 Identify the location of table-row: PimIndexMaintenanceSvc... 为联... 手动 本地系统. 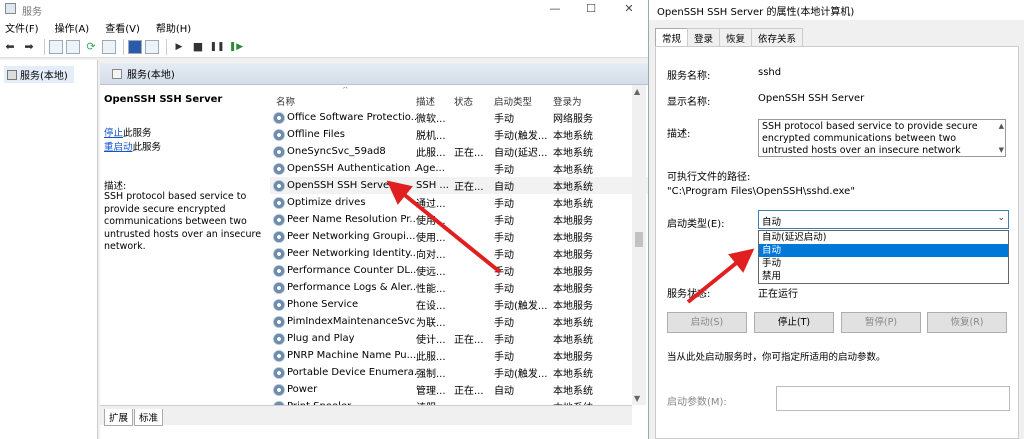
(459, 321).